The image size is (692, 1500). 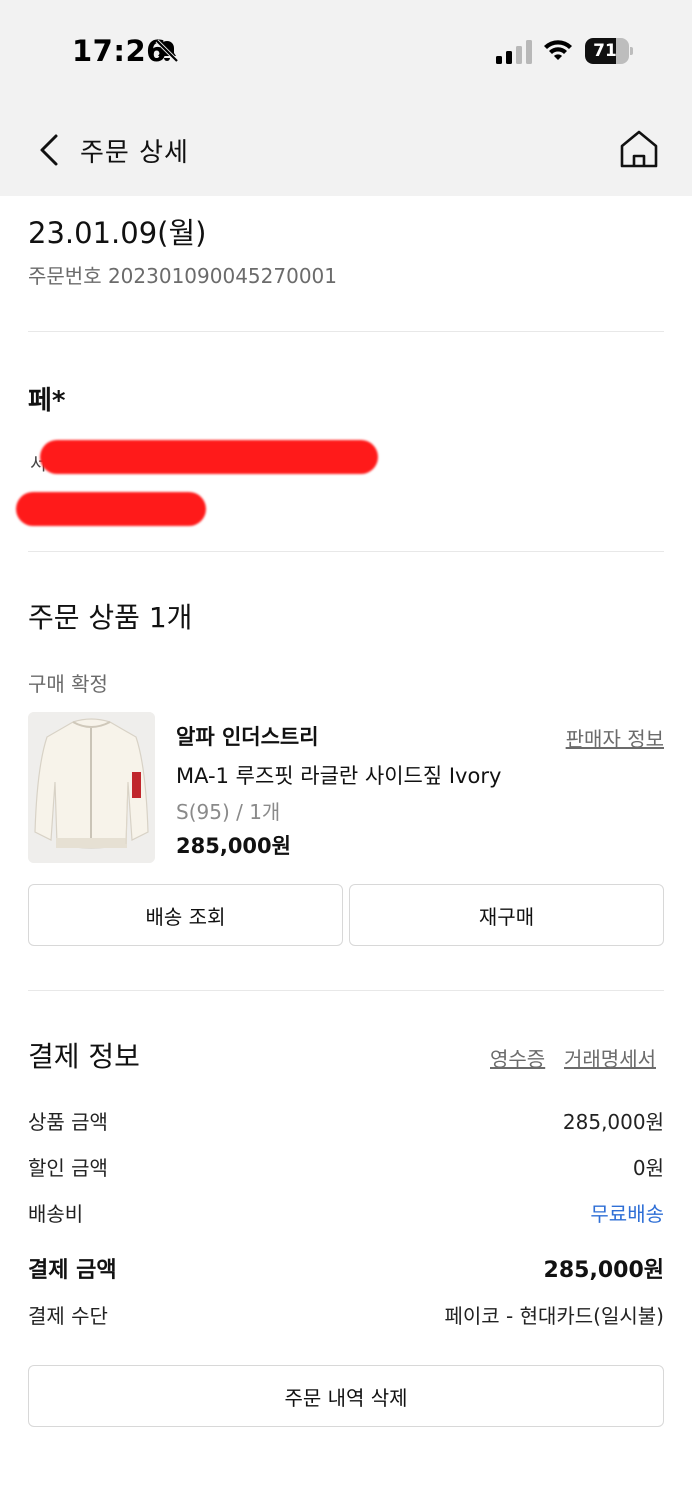 What do you see at coordinates (605, 51) in the screenshot?
I see `battery-percent: 71` at bounding box center [605, 51].